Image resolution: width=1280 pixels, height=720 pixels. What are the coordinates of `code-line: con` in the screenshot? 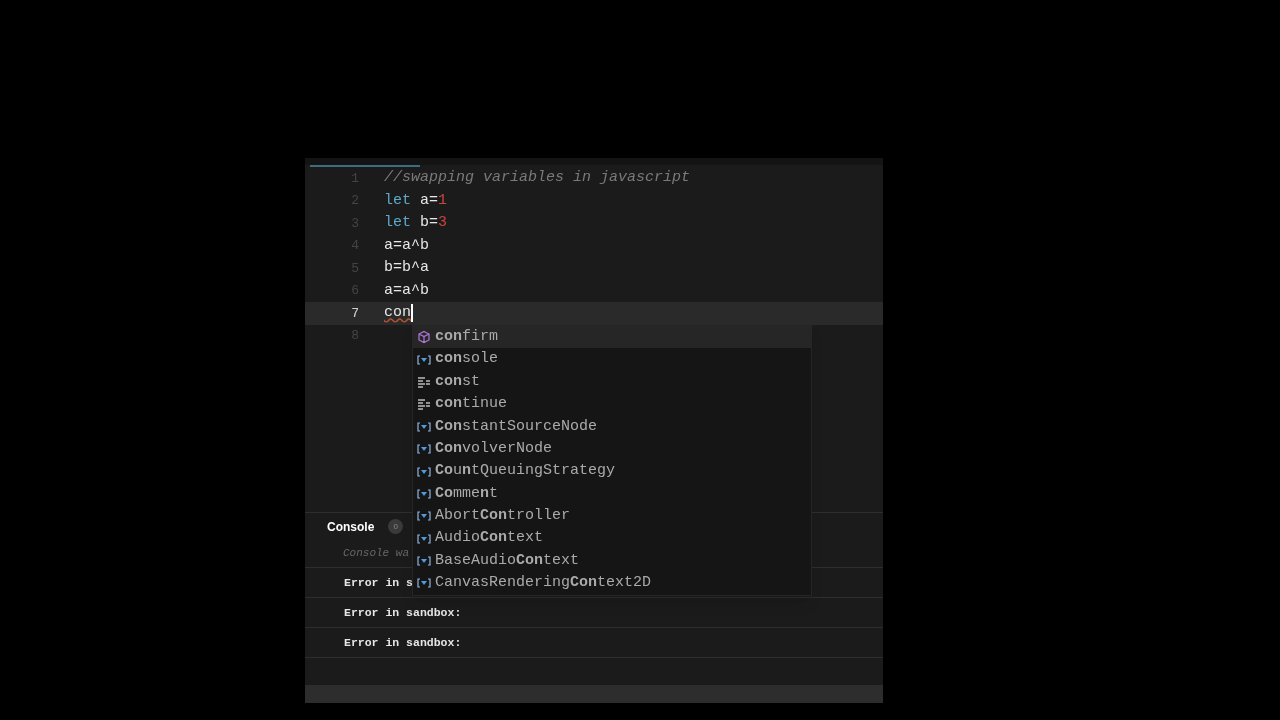 It's located at (398, 313).